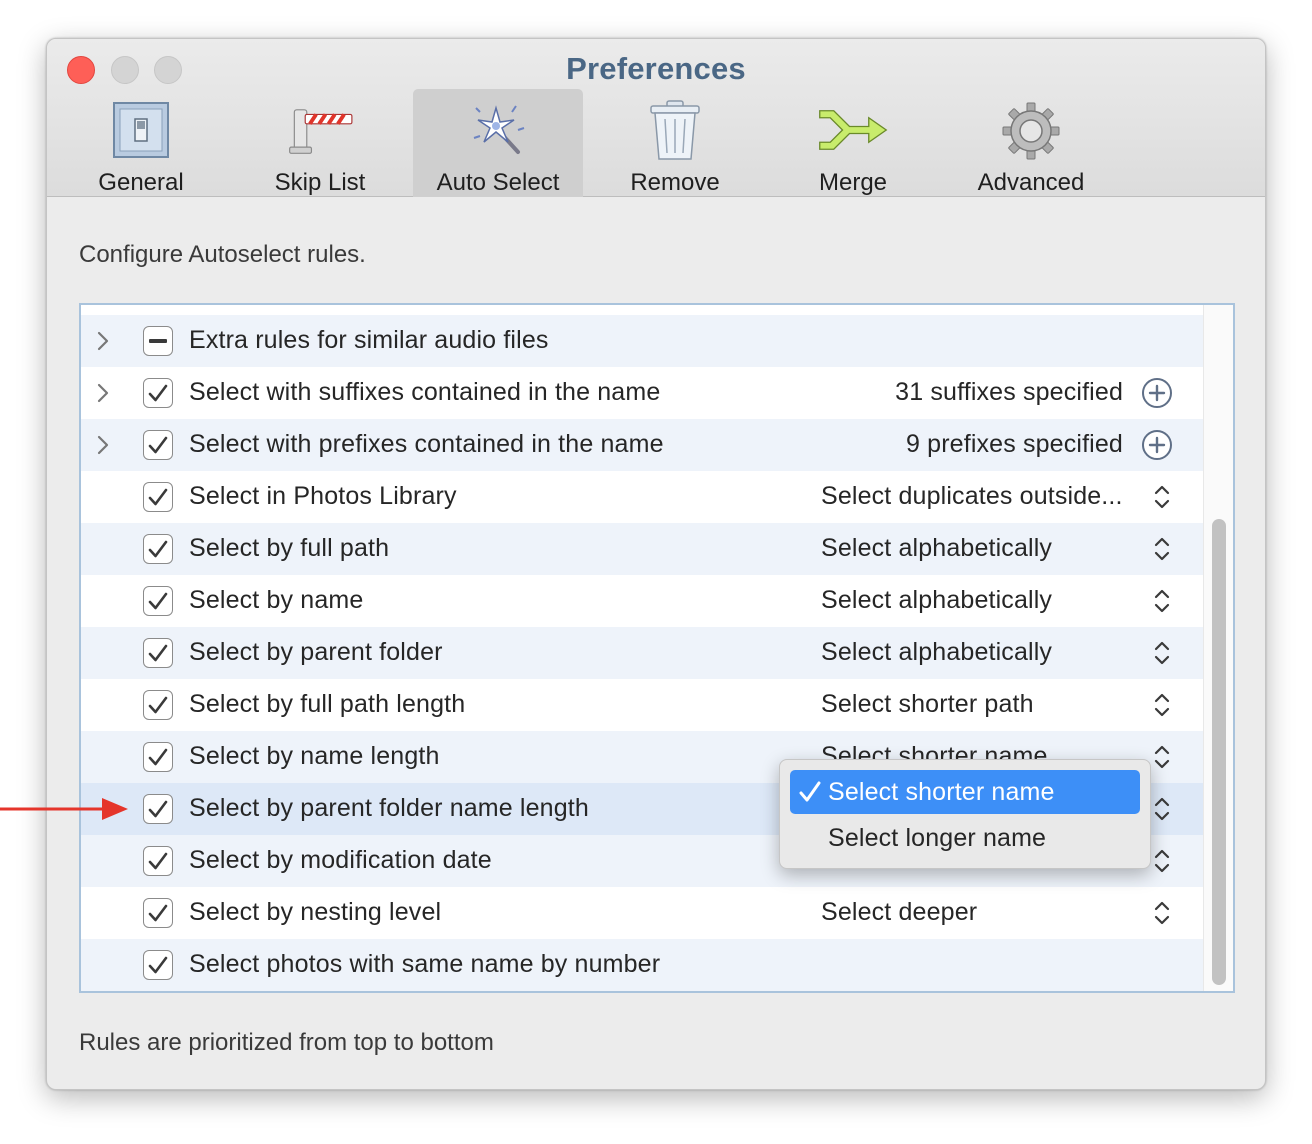 This screenshot has height=1144, width=1312. What do you see at coordinates (927, 704) in the screenshot?
I see `rule-value-select: Select shorter path` at bounding box center [927, 704].